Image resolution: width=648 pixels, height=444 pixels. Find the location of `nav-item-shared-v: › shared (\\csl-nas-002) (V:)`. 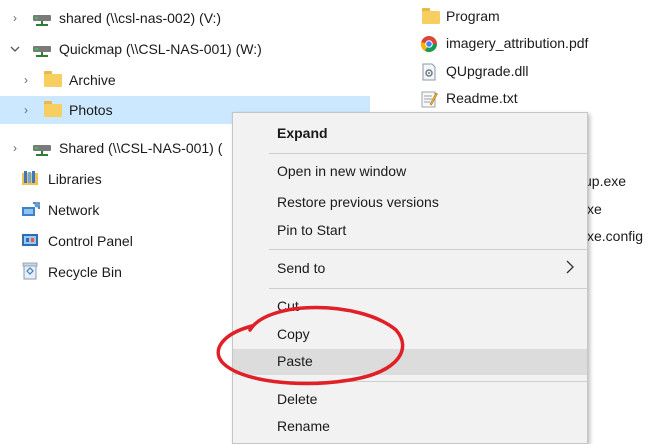

nav-item-shared-v: › shared (\\csl-nas-002) (V:) is located at coordinates (185, 18).